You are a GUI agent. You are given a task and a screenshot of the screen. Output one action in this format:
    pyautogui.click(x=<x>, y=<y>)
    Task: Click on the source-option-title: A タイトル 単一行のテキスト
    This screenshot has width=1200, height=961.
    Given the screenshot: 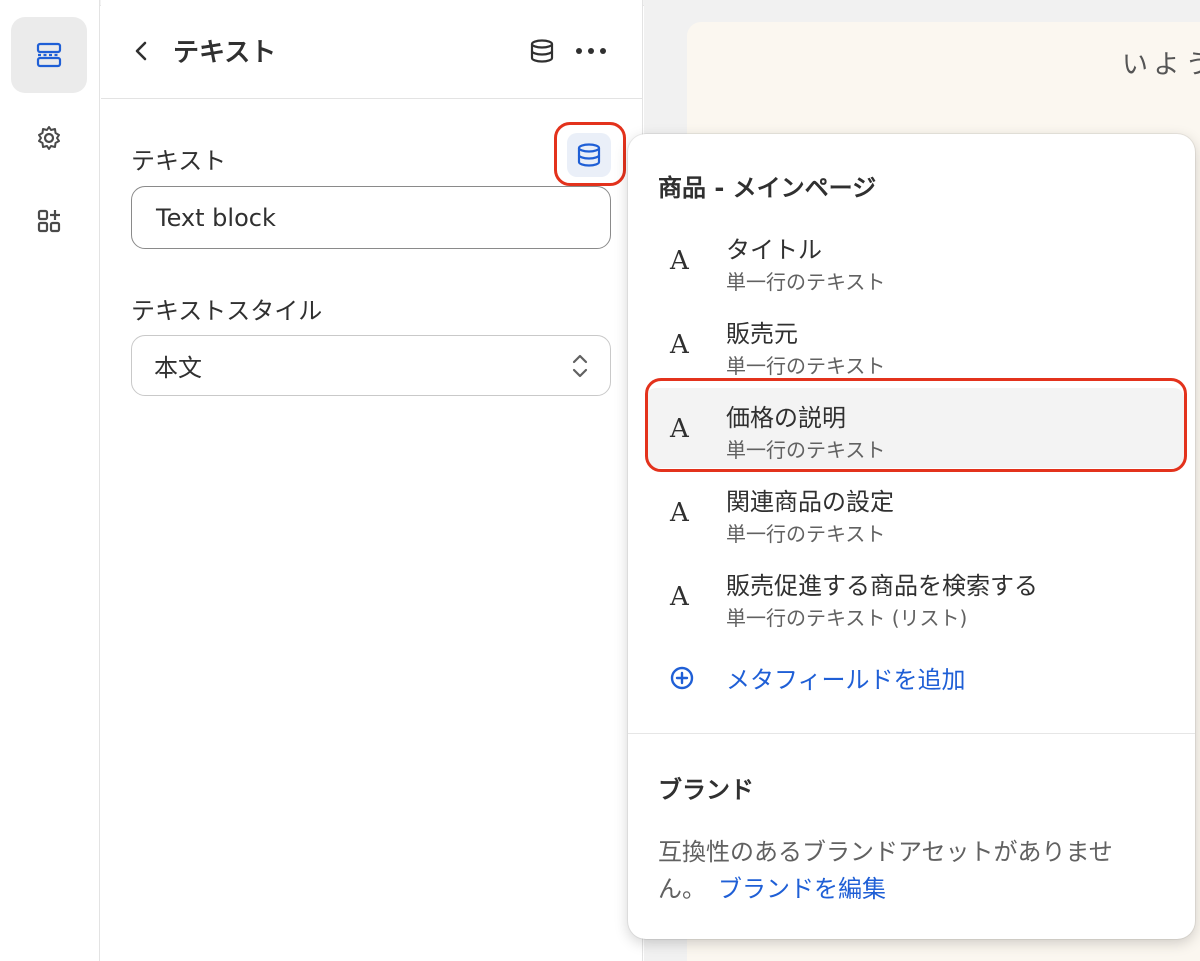 What is the action you would take?
    pyautogui.click(x=915, y=260)
    